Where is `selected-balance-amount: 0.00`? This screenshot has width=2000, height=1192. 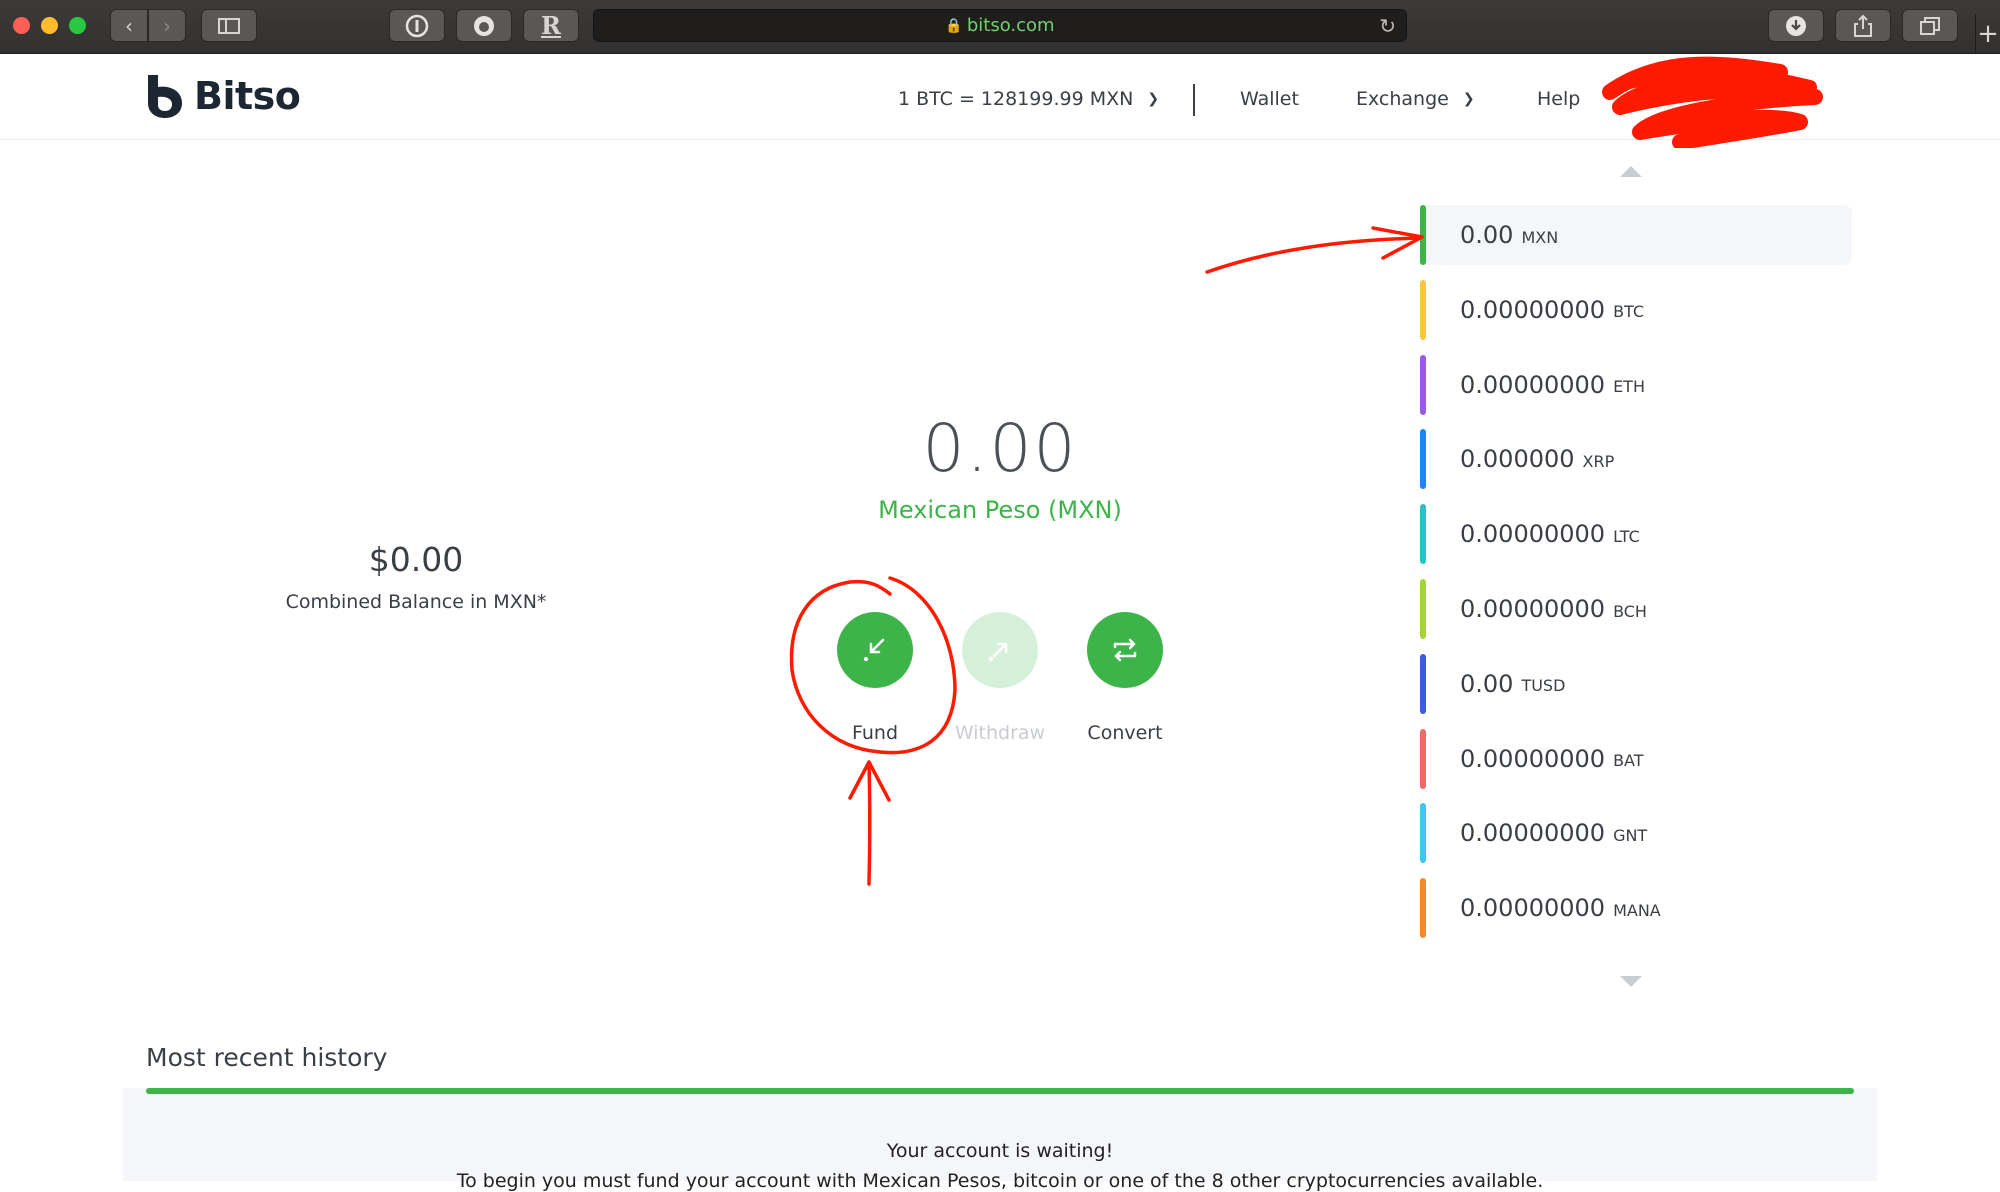 selected-balance-amount: 0.00 is located at coordinates (1000, 448).